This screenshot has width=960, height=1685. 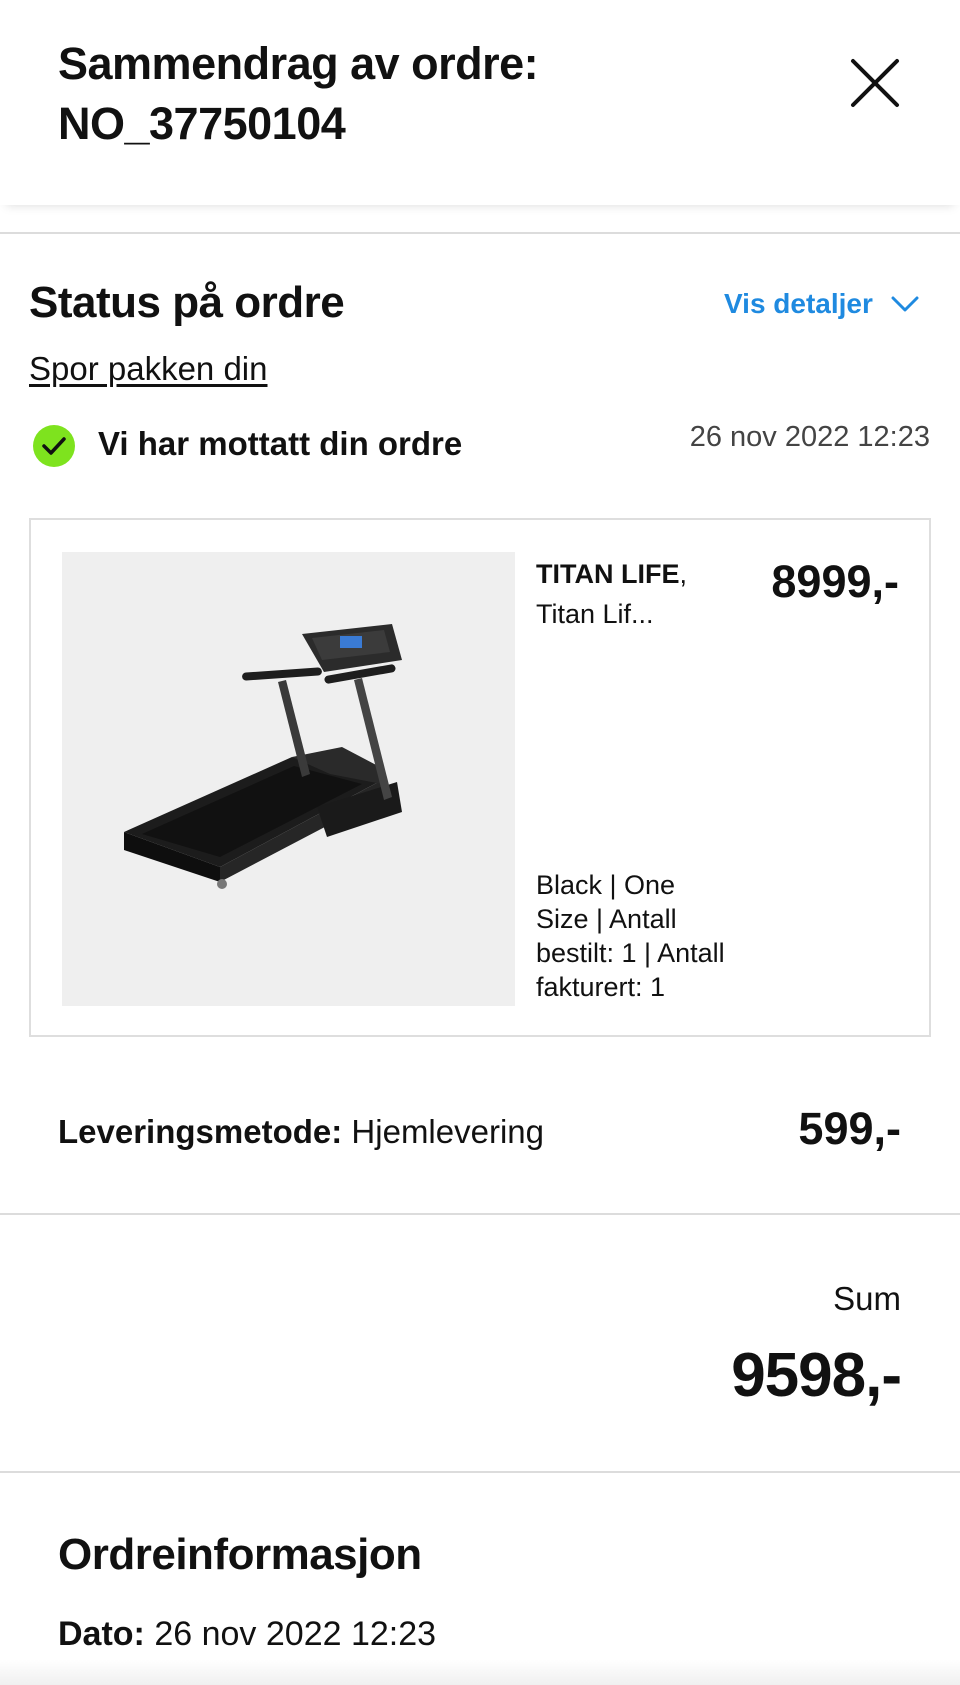 I want to click on order-number: NO_37750104, so click(x=202, y=123).